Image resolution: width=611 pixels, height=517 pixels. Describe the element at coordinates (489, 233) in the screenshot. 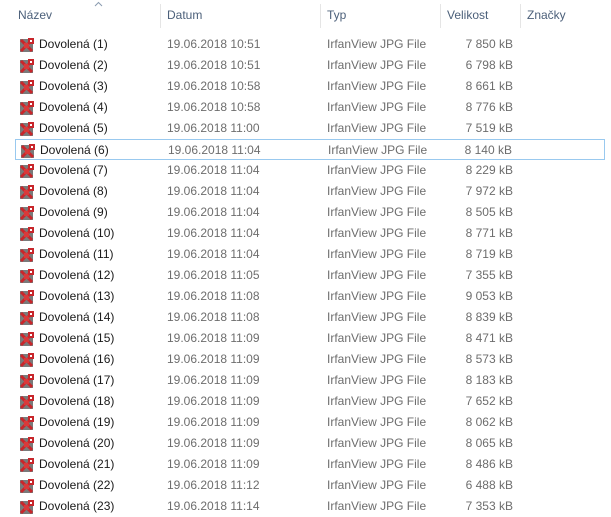

I see `file-size: 8 771 kB` at that location.